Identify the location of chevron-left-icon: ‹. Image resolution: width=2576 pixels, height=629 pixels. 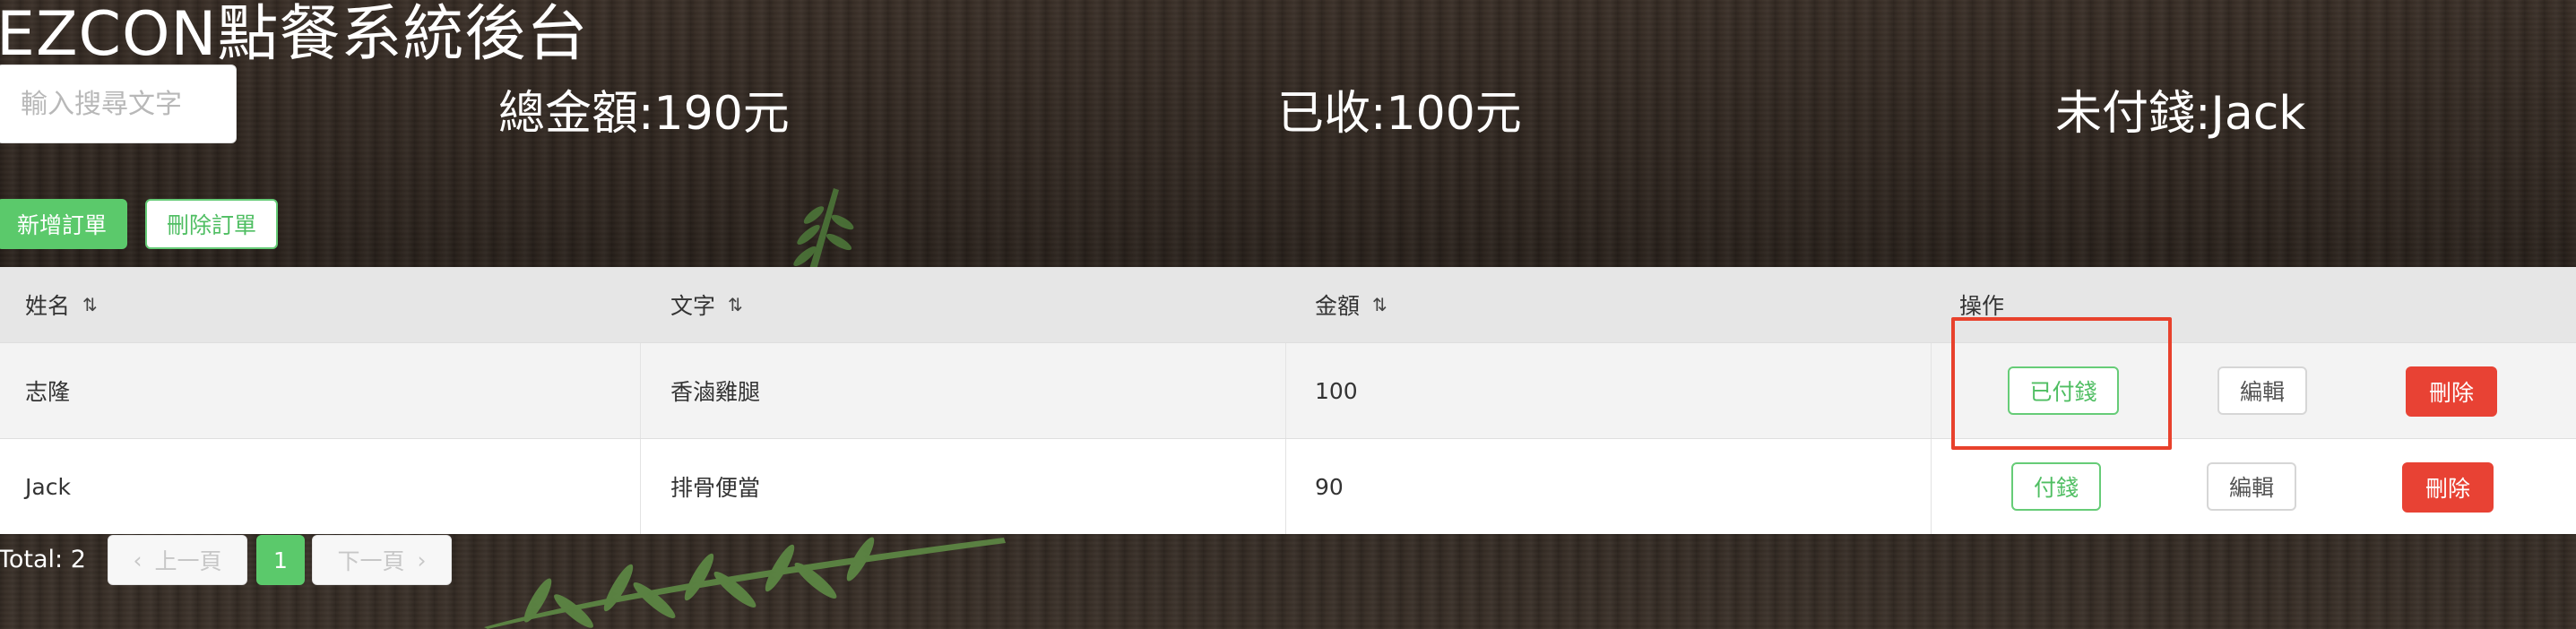
(138, 560).